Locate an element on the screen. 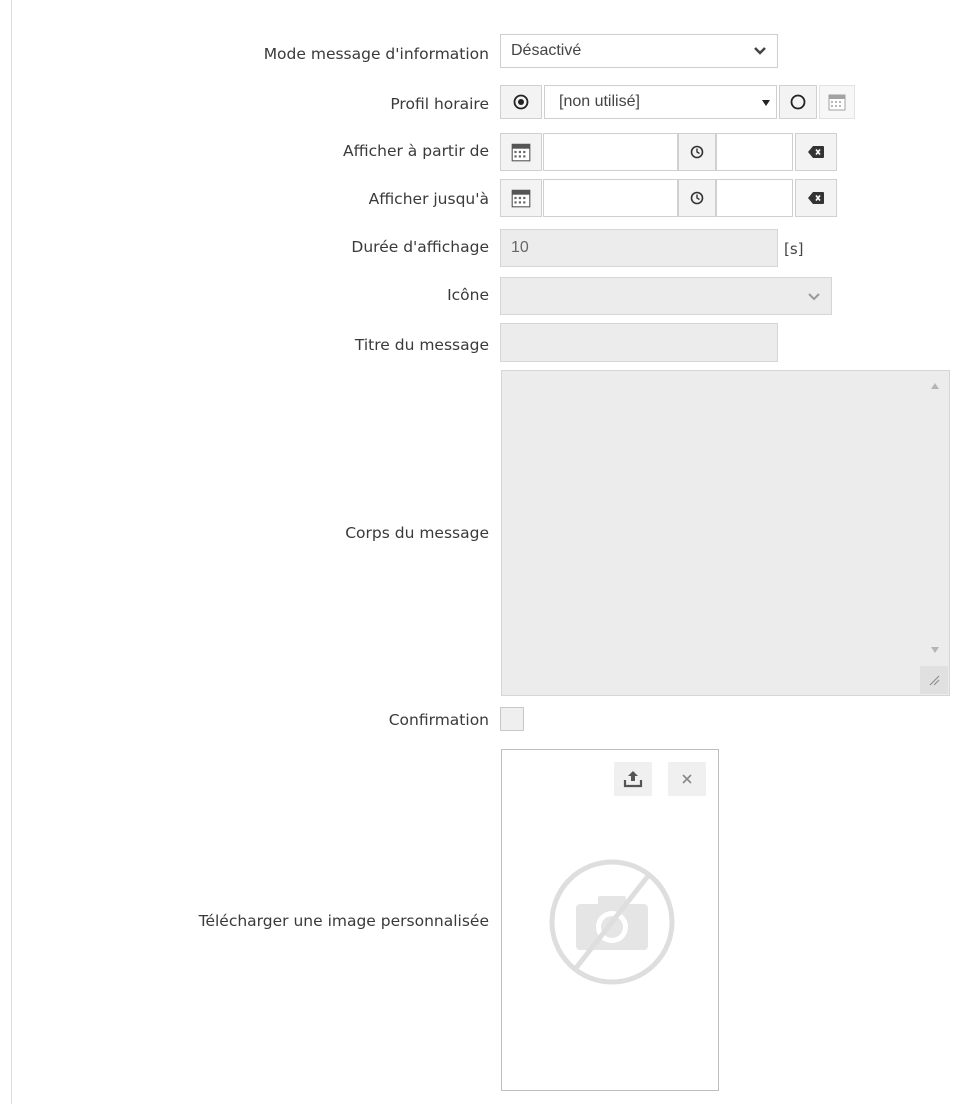 Image resolution: width=957 pixels, height=1104 pixels. profile-calendar-button is located at coordinates (837, 102).